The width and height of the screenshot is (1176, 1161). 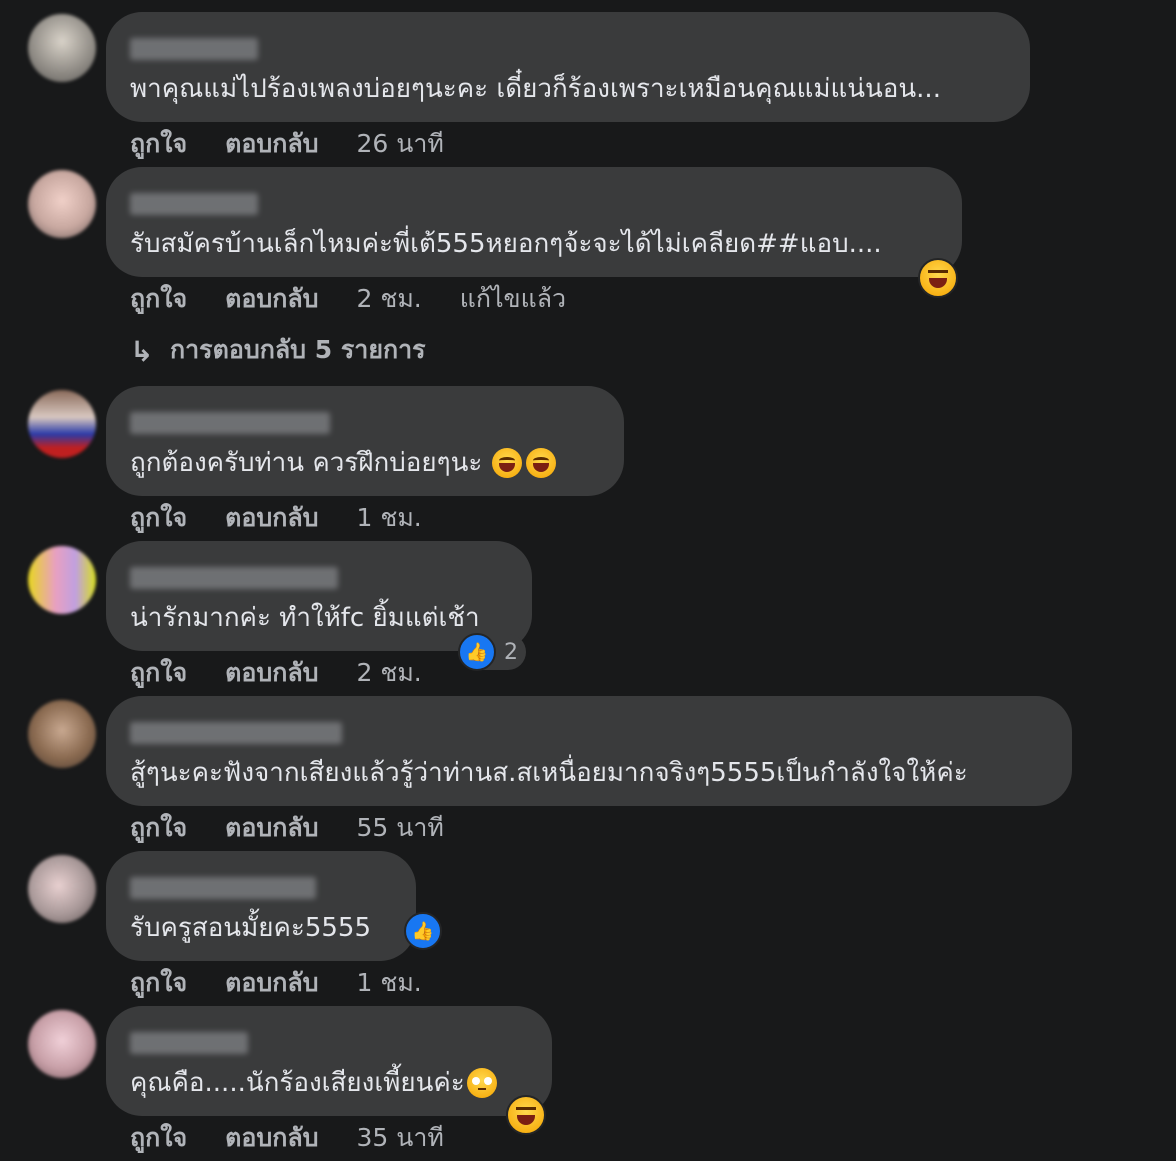 I want to click on comment-text-content: ถูกต้องครับท่าน ควรฝึกบ่อยๆนะ, so click(x=306, y=463).